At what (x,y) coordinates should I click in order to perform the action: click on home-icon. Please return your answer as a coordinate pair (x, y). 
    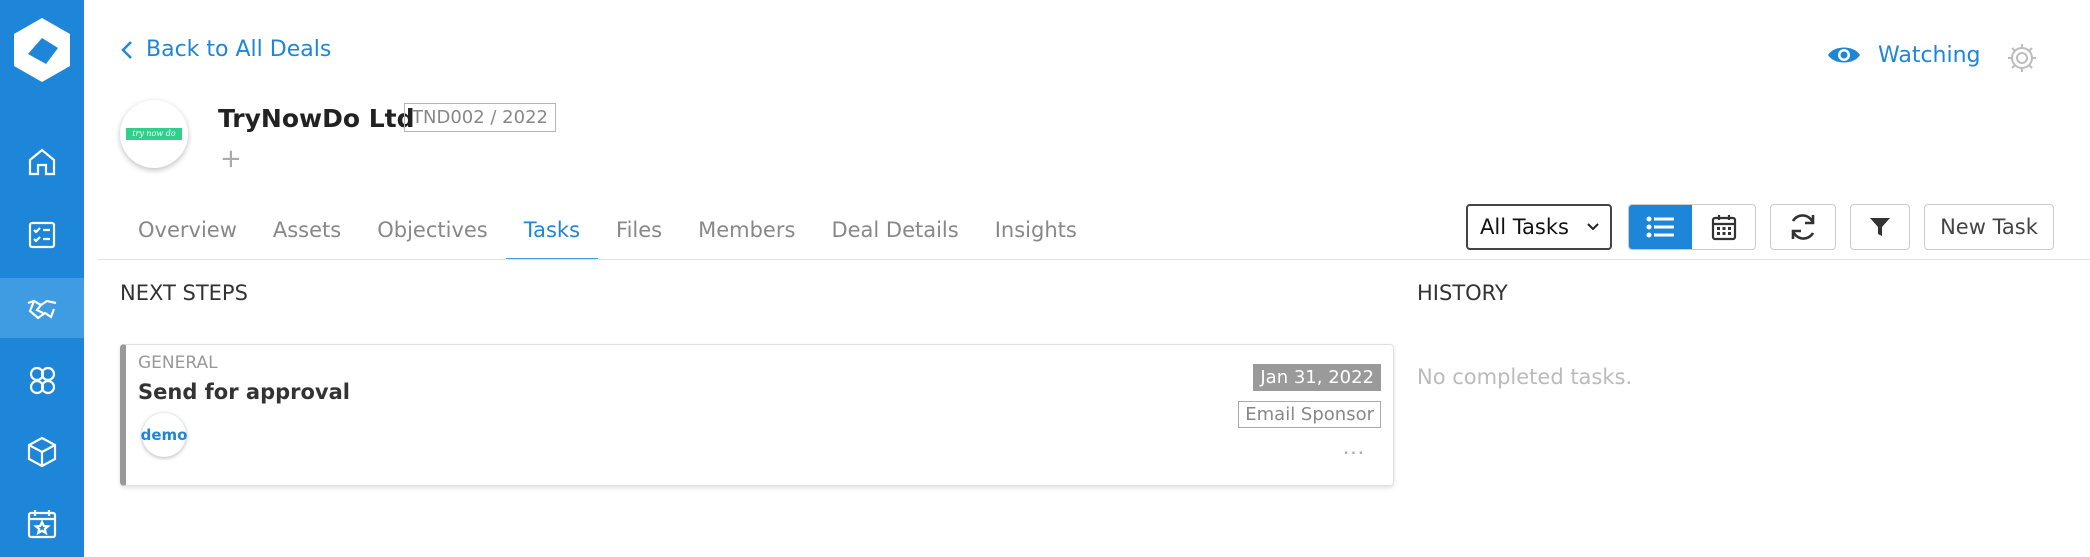
    Looking at the image, I should click on (42, 162).